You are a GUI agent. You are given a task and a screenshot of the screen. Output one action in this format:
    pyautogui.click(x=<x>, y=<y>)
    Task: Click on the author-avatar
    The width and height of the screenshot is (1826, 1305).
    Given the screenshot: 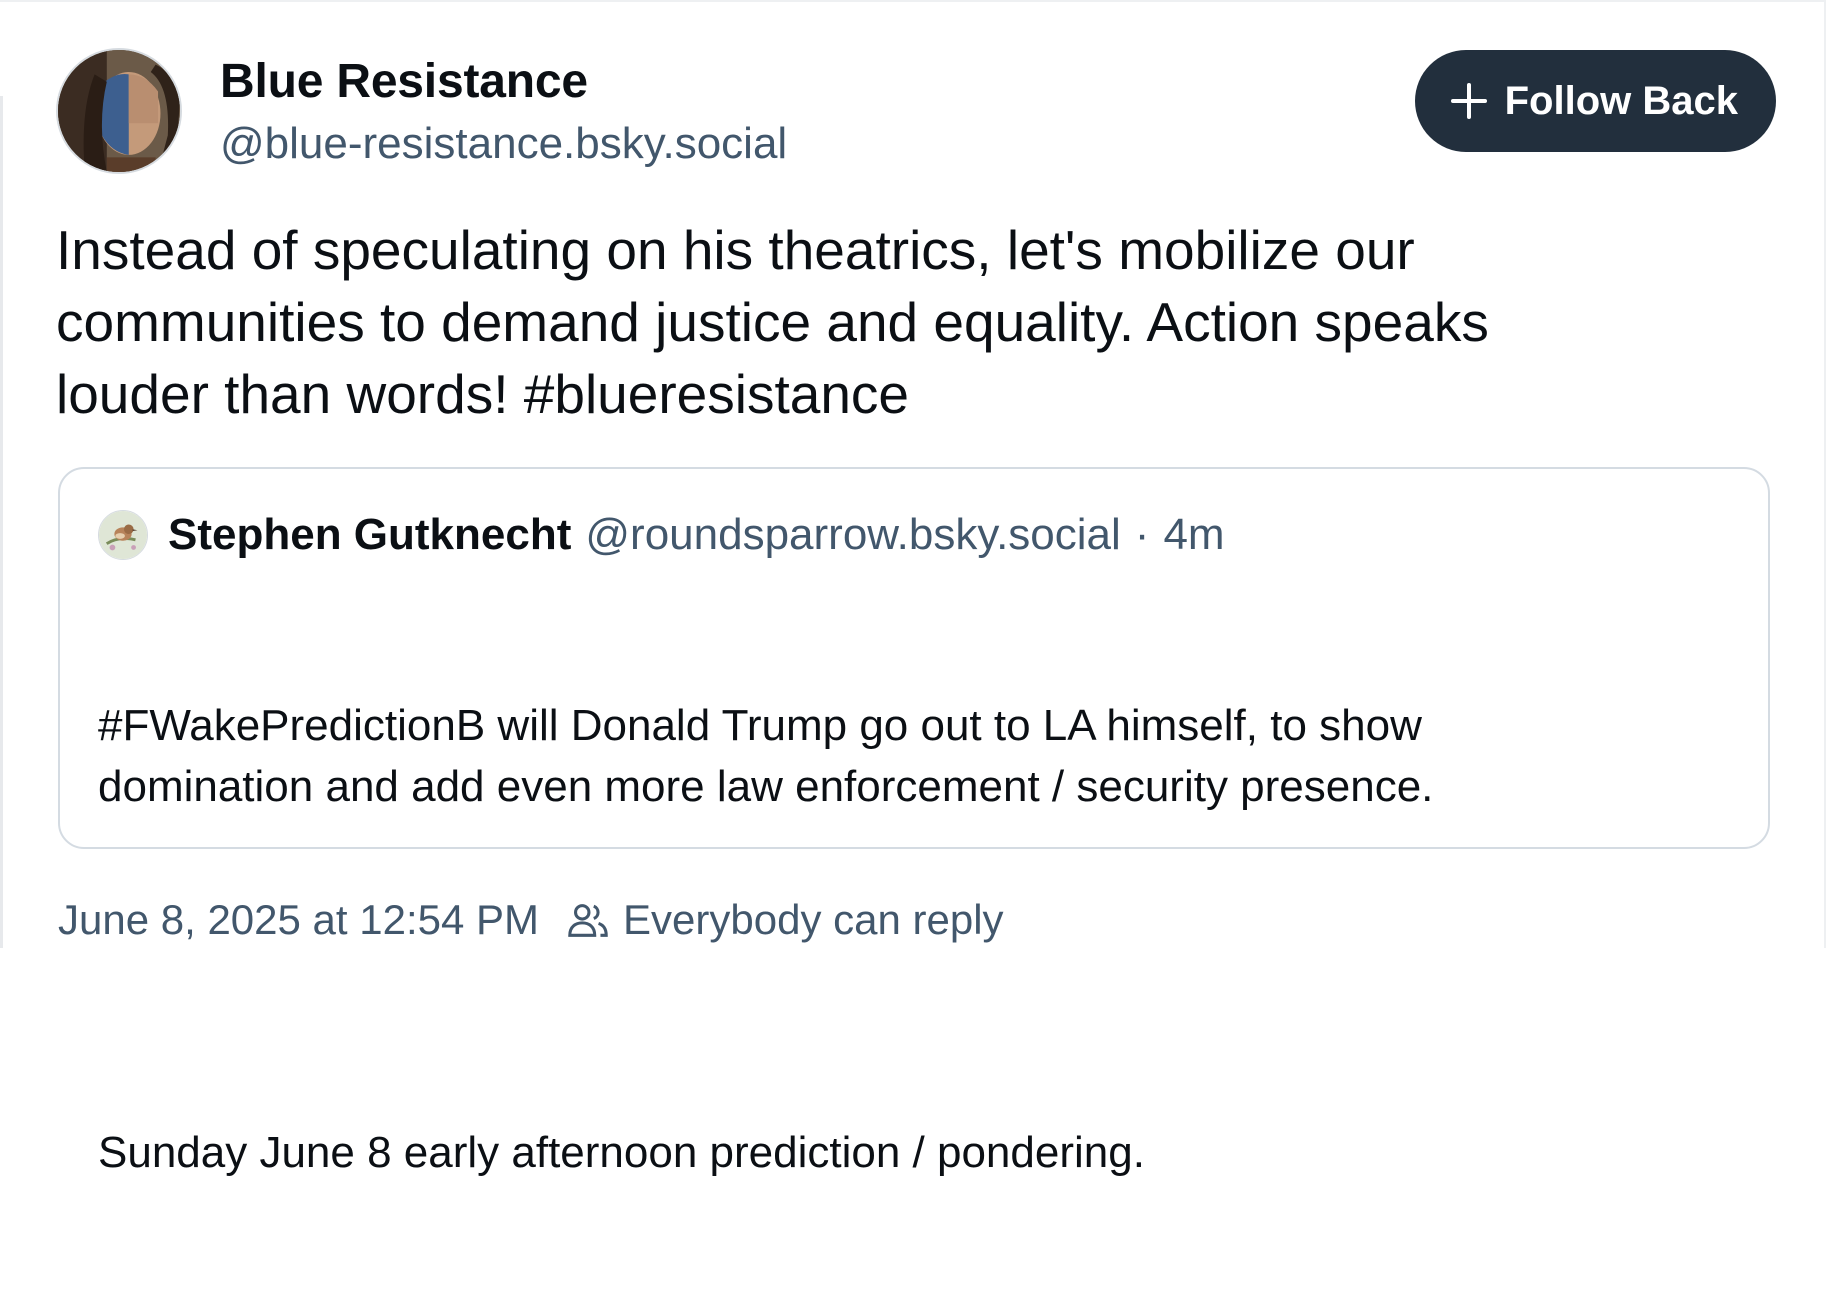 What is the action you would take?
    pyautogui.click(x=119, y=111)
    